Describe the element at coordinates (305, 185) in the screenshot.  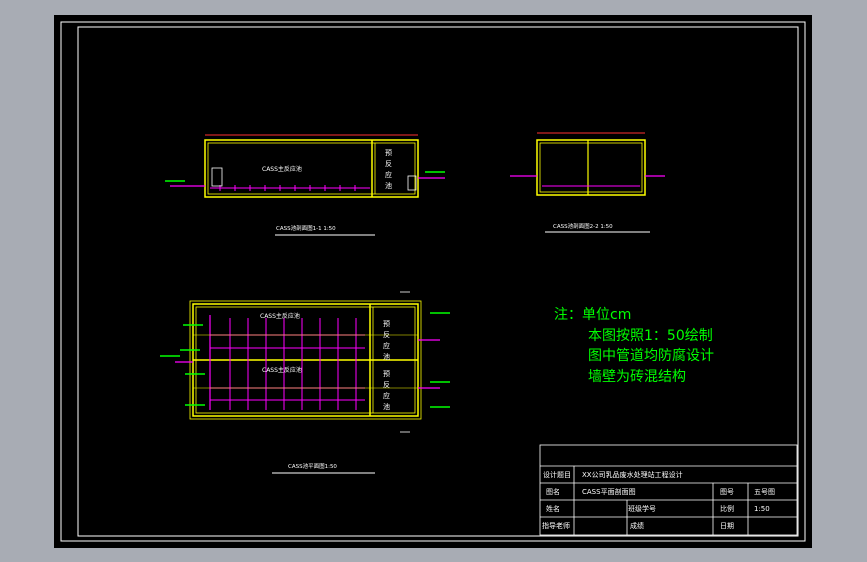
I see `section-1-1-view` at that location.